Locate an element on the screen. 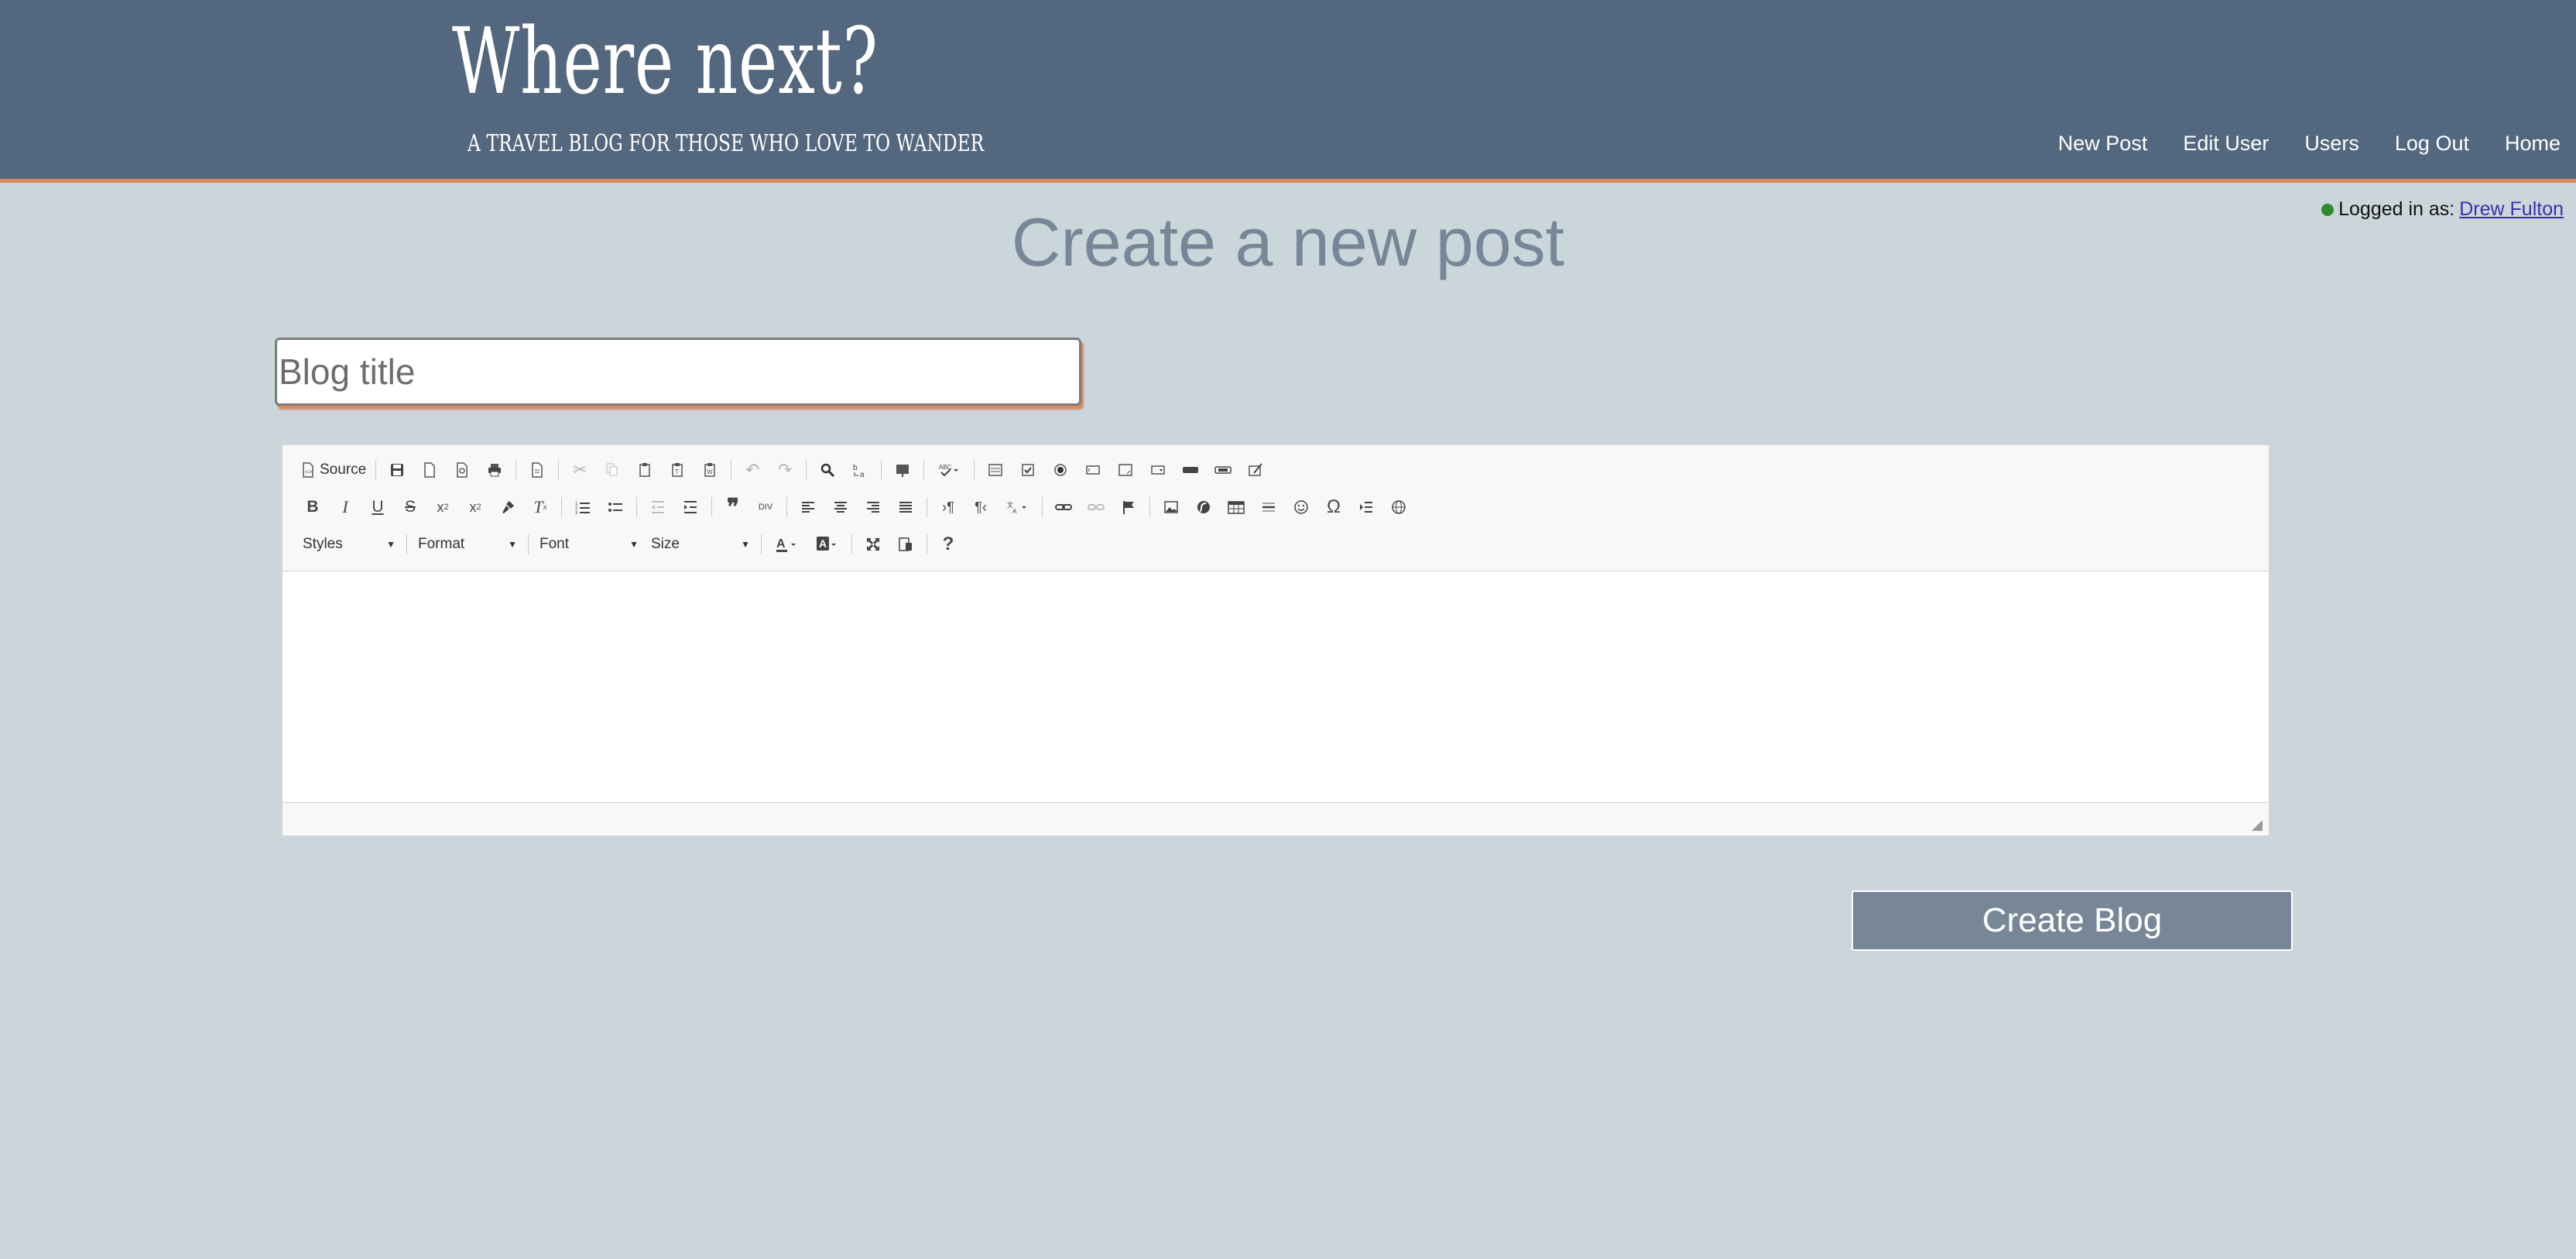  svg-text: b is located at coordinates (855, 468).